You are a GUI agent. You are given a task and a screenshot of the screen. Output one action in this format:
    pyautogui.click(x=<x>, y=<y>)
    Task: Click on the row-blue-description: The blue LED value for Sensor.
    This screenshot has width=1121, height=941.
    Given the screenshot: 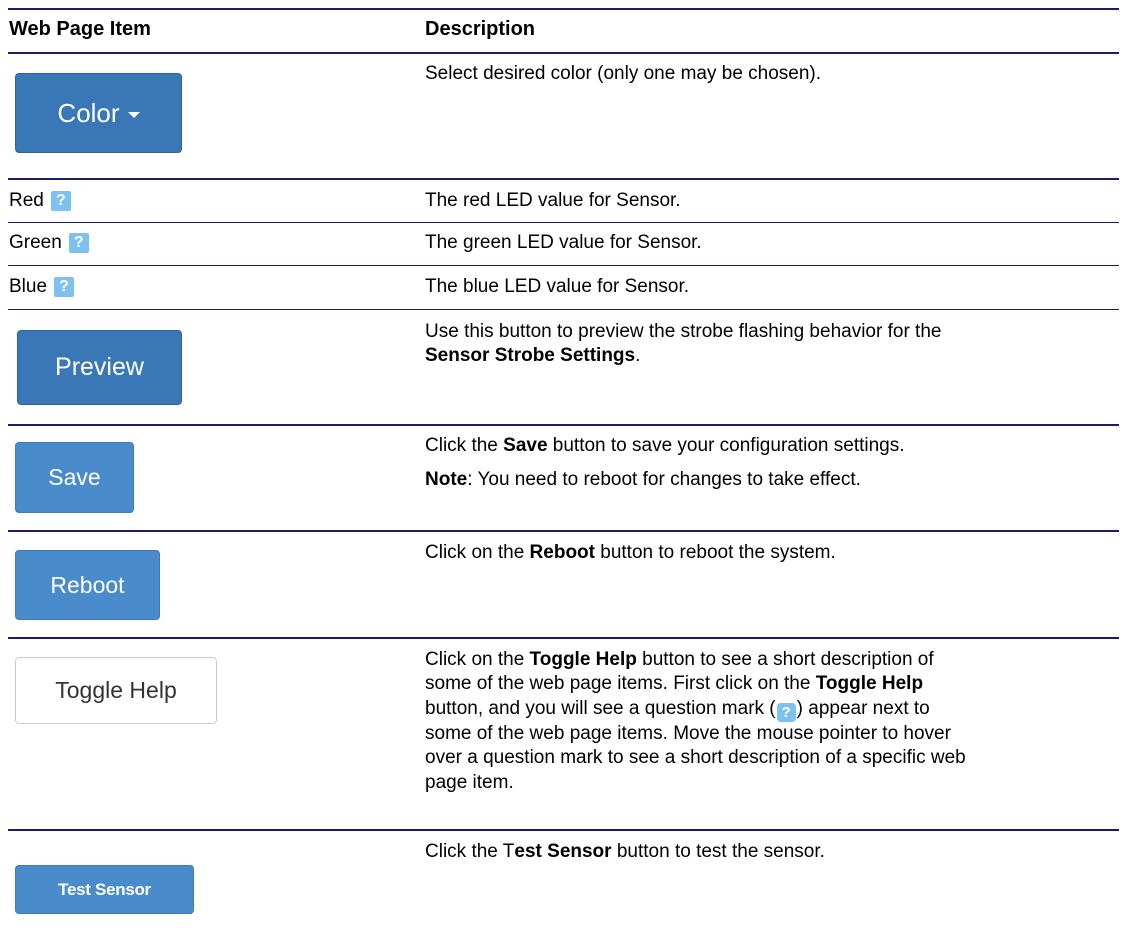 What is the action you would take?
    pyautogui.click(x=770, y=287)
    